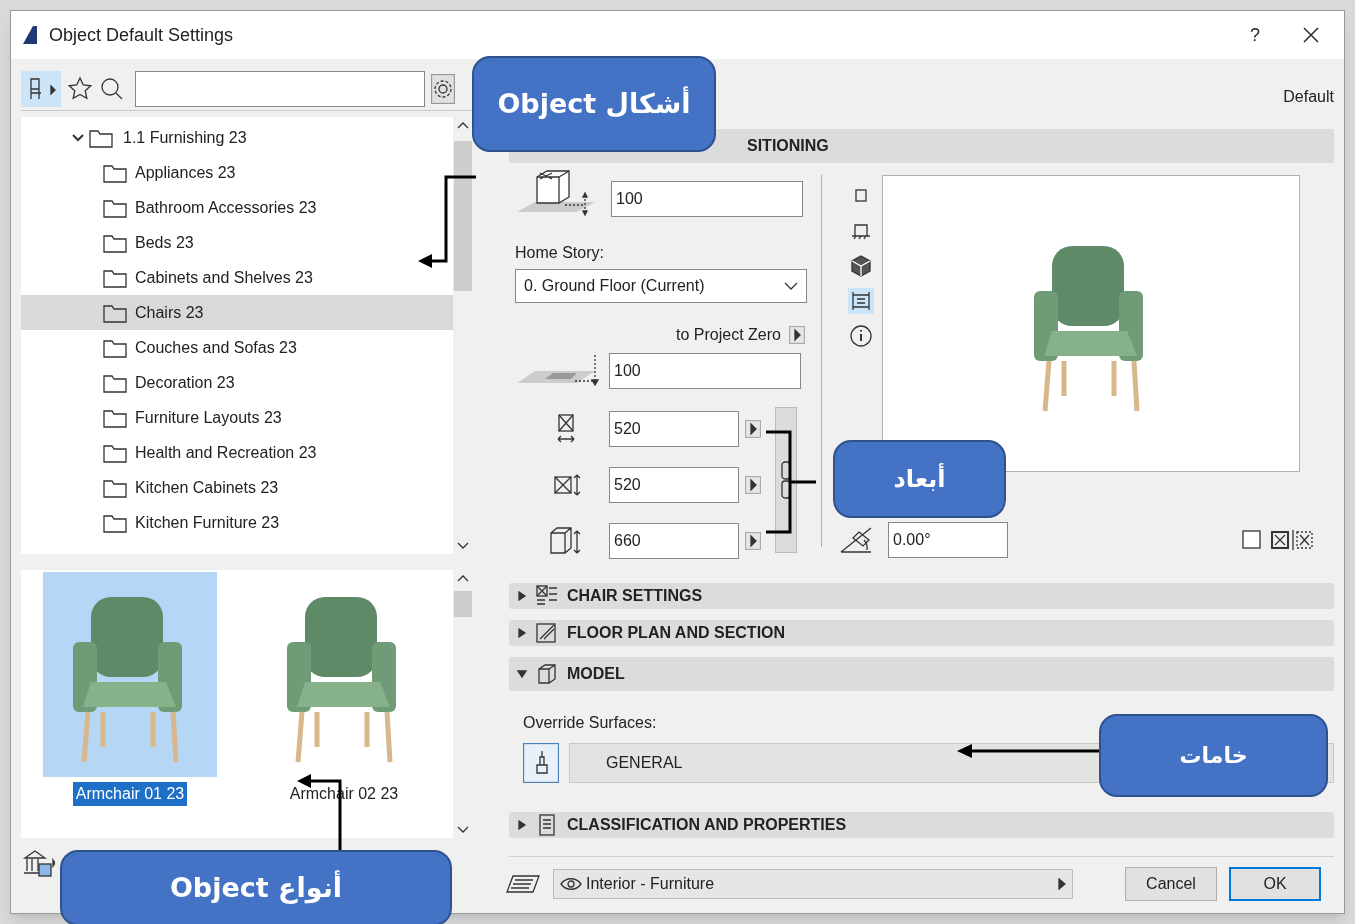 This screenshot has height=924, width=1355. What do you see at coordinates (1255, 35) in the screenshot?
I see `help-button: ?` at bounding box center [1255, 35].